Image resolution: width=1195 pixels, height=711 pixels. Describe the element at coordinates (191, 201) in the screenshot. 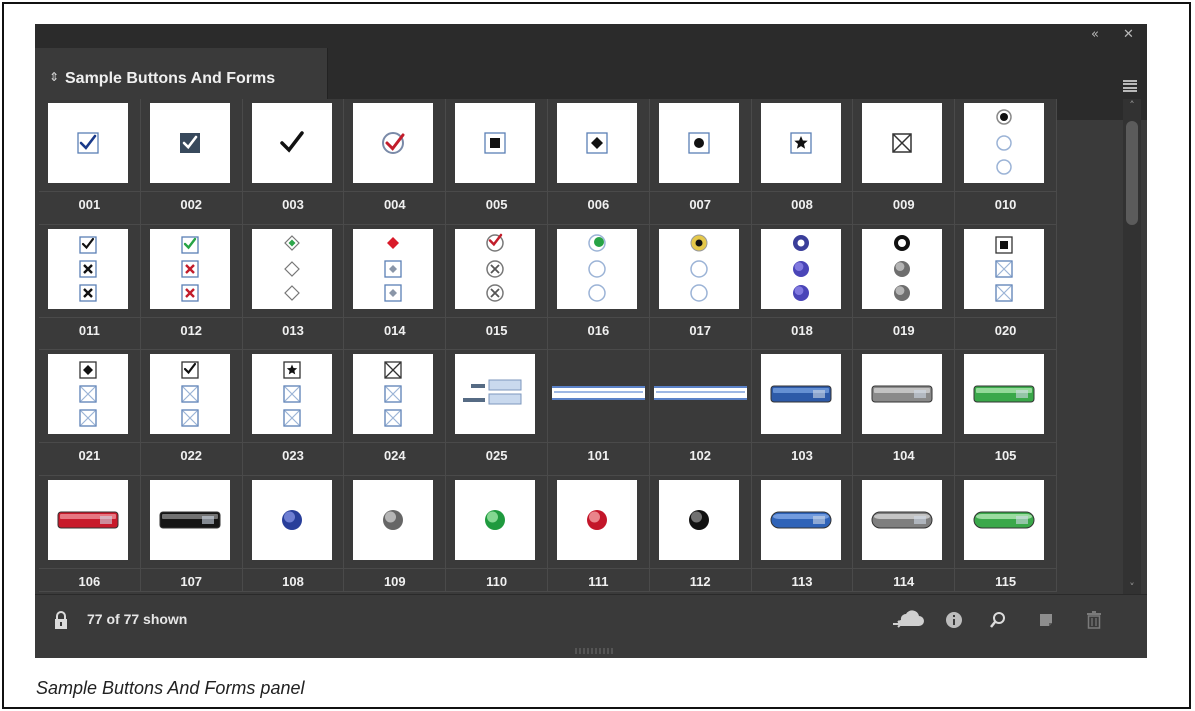

I see `swatch-label: 002` at that location.